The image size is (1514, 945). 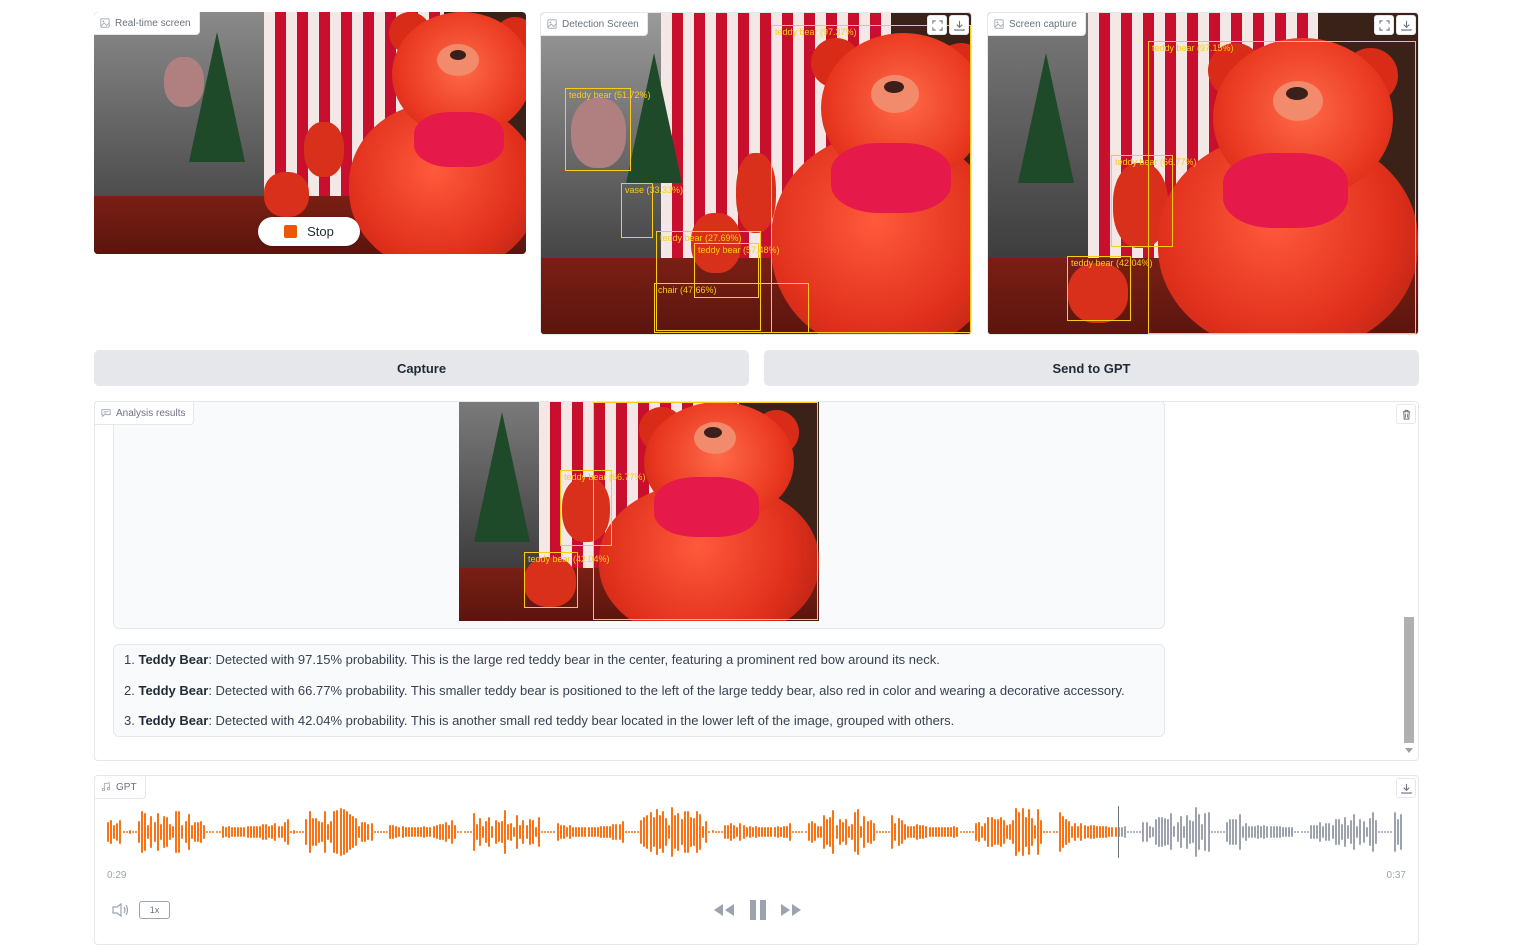 What do you see at coordinates (121, 910) in the screenshot?
I see `volume-button` at bounding box center [121, 910].